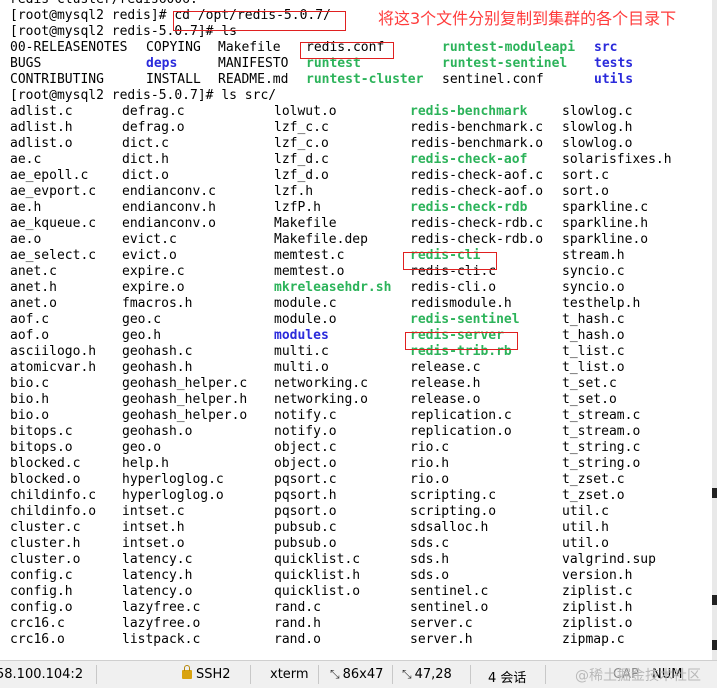  I want to click on file-entry: sparkline.c, so click(605, 207).